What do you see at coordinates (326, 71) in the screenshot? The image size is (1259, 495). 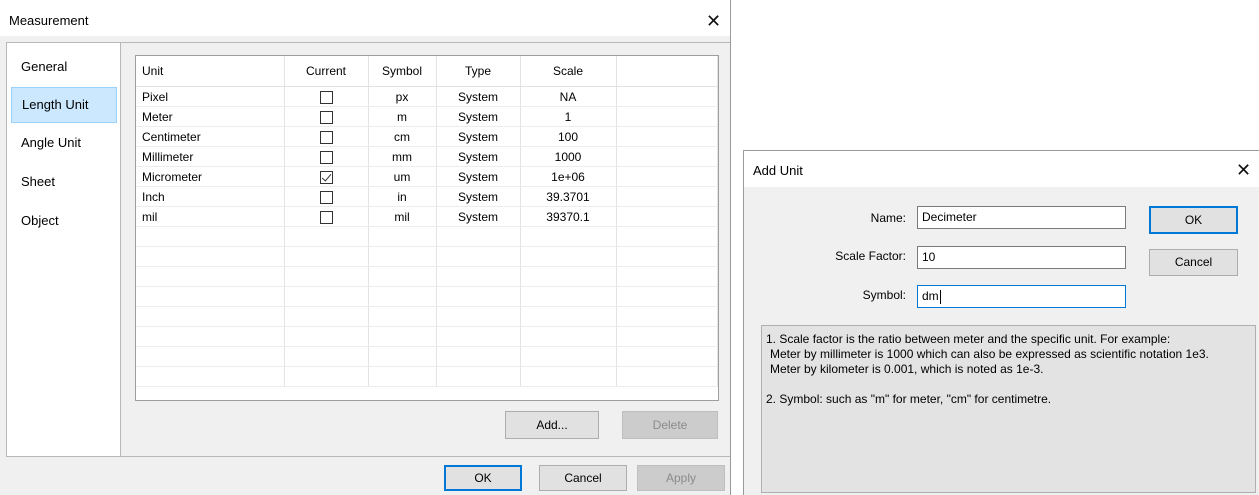 I see `column-header-current: Current` at bounding box center [326, 71].